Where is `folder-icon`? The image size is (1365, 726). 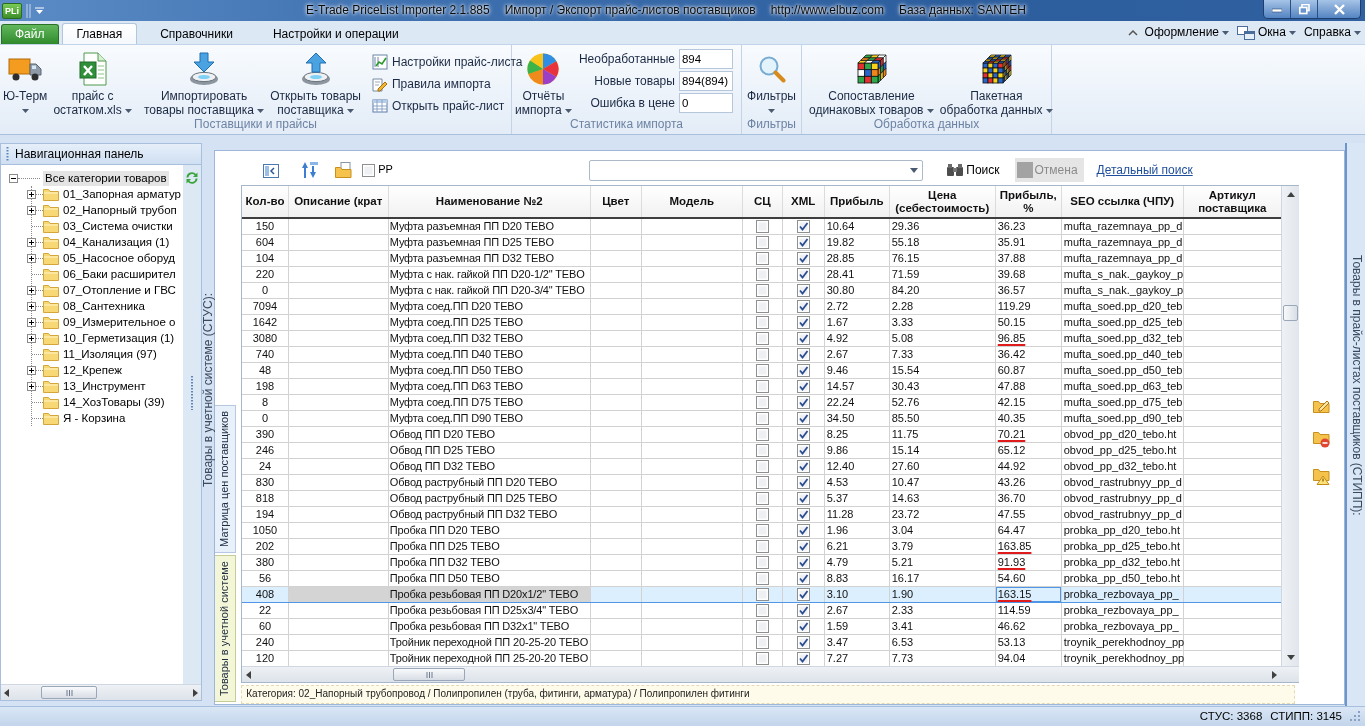
folder-icon is located at coordinates (344, 170).